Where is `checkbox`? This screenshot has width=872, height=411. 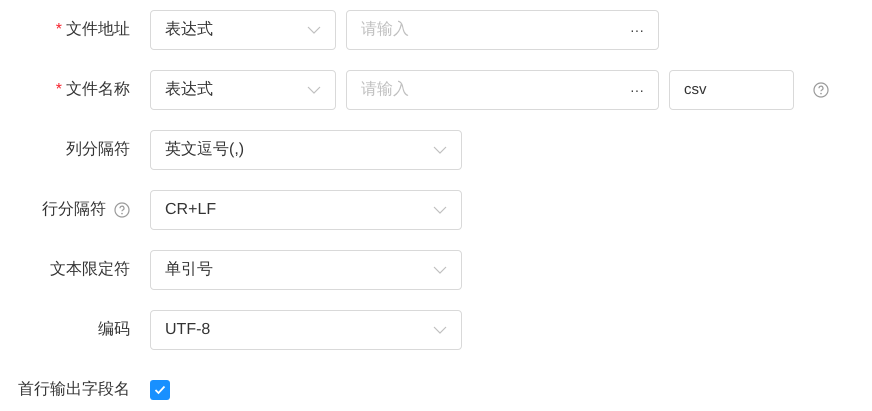 checkbox is located at coordinates (160, 390).